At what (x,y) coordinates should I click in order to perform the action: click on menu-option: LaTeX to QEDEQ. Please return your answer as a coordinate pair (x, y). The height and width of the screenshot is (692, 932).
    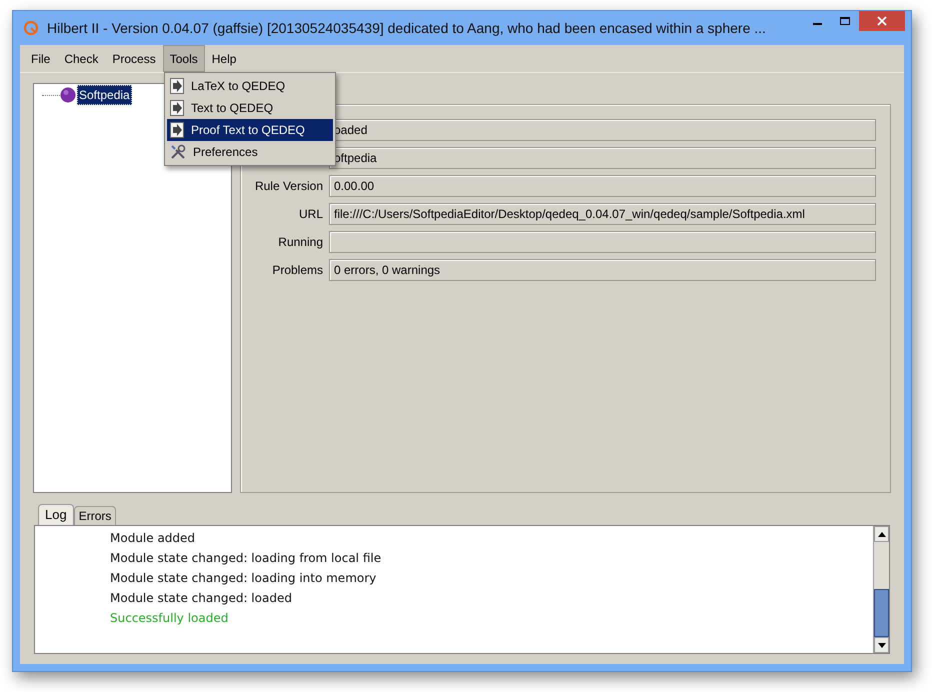
    Looking at the image, I should click on (250, 86).